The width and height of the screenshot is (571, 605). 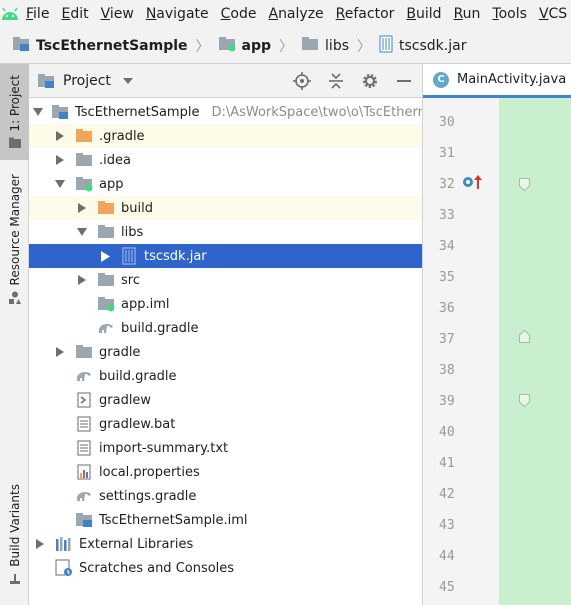 What do you see at coordinates (37, 14) in the screenshot?
I see `menu-file: File` at bounding box center [37, 14].